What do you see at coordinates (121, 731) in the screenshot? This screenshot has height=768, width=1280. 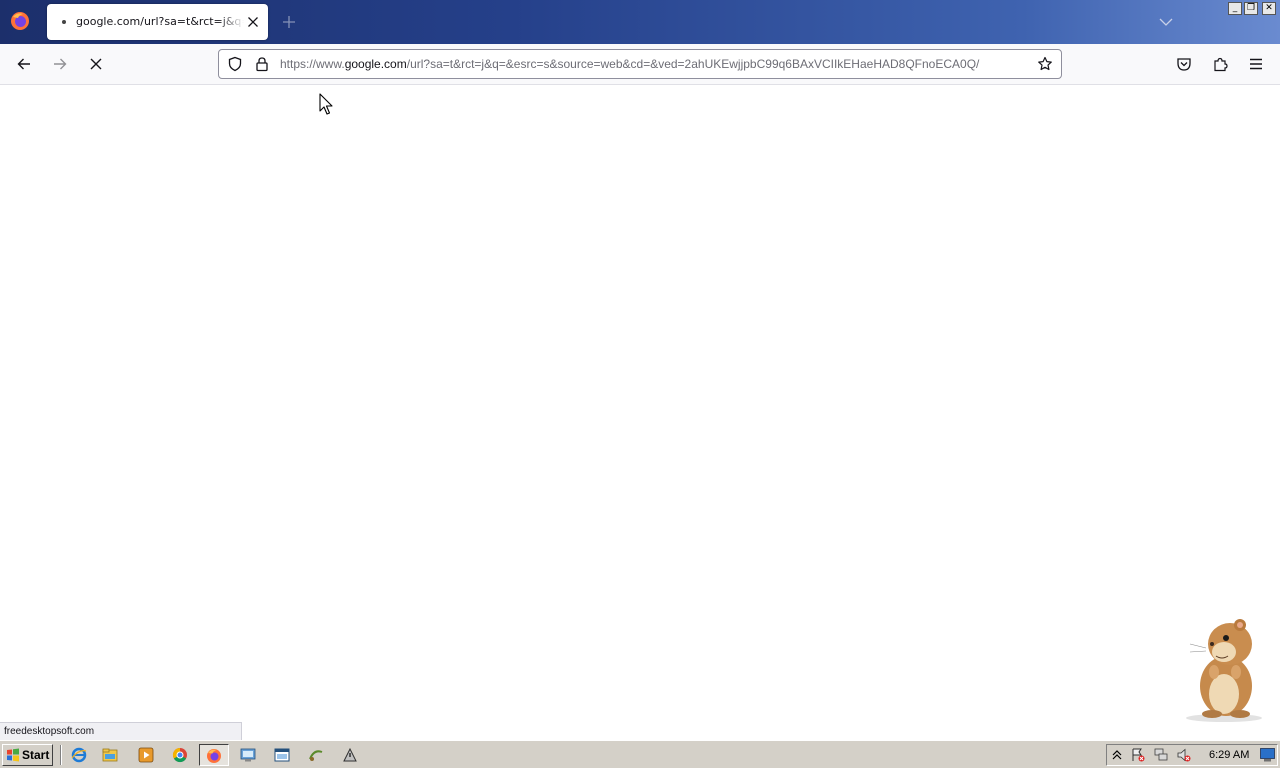 I see `status-bar: freedesktopsoft.com` at bounding box center [121, 731].